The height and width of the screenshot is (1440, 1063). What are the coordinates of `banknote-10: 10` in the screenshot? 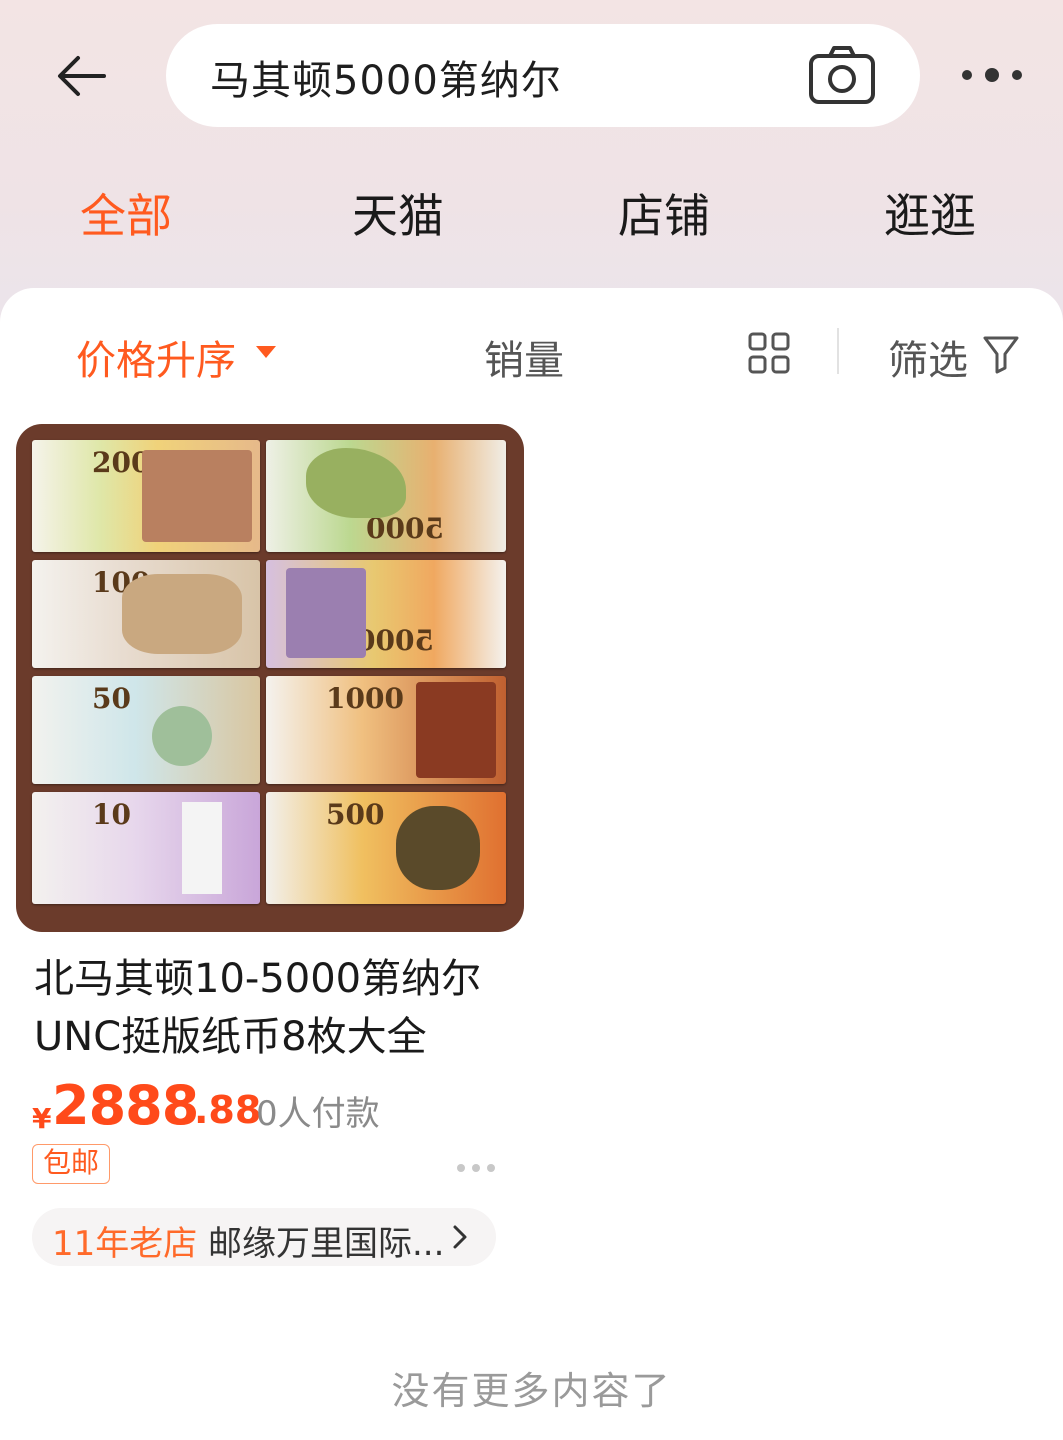 It's located at (146, 848).